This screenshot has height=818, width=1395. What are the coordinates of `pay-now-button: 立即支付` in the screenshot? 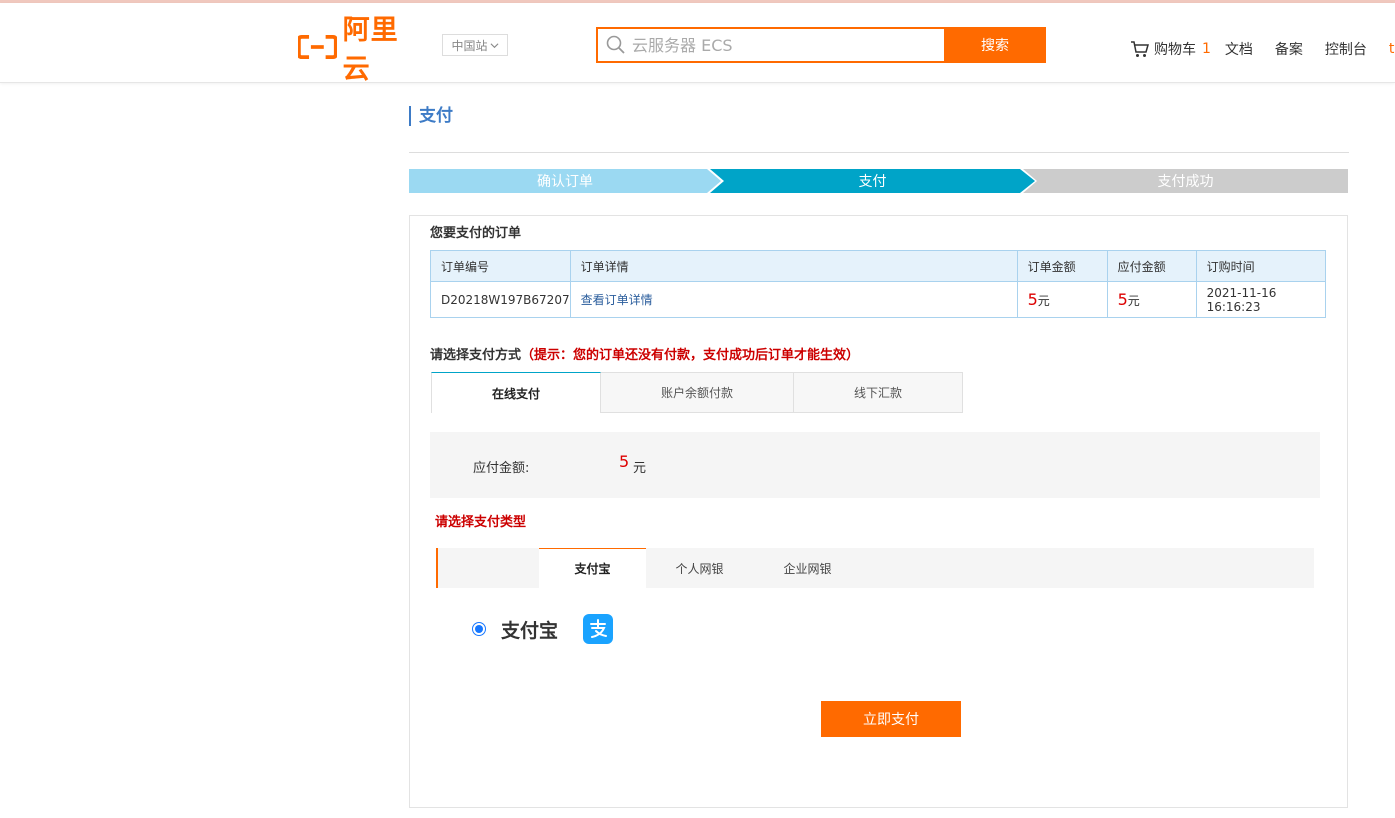 It's located at (891, 719).